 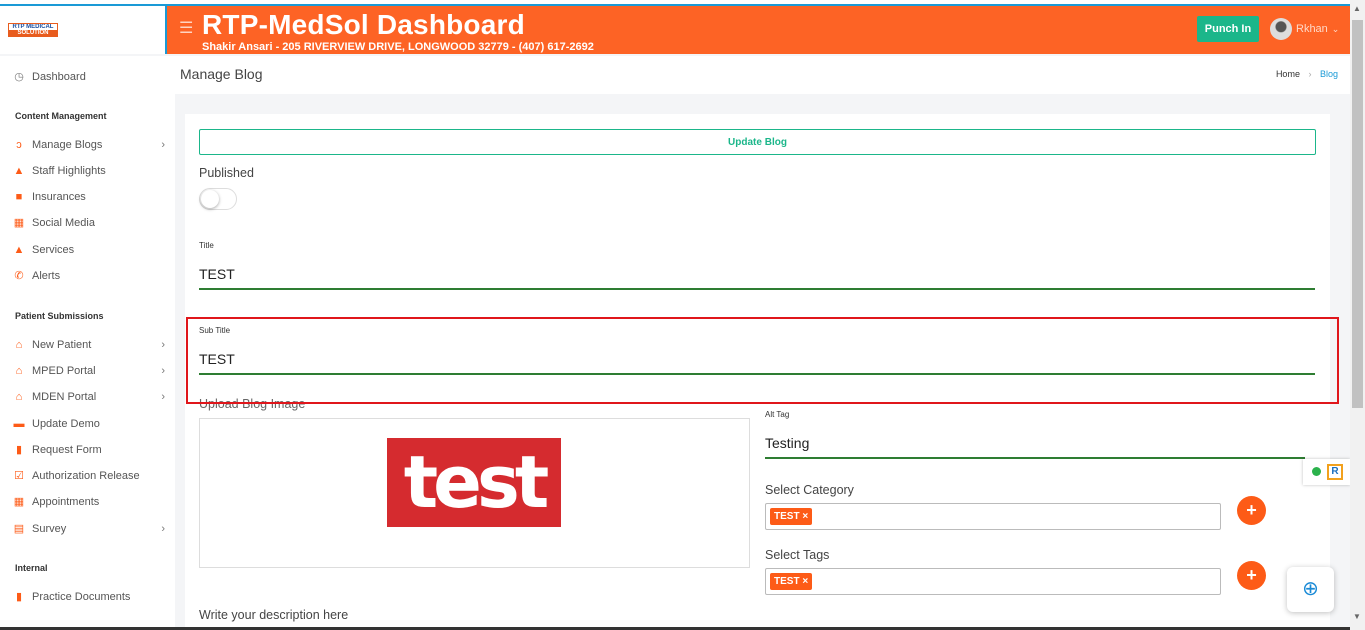 I want to click on image-upload-dropzone: test, so click(x=474, y=493).